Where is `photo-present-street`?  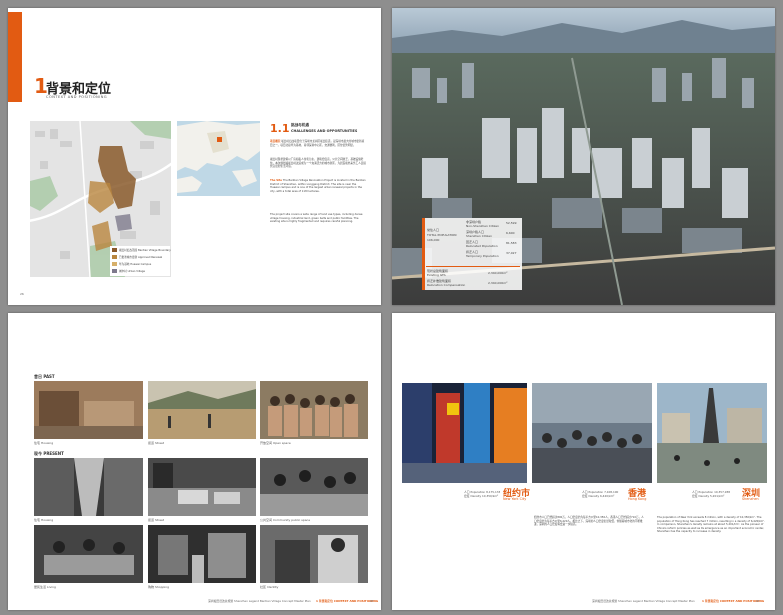 photo-present-street is located at coordinates (202, 487).